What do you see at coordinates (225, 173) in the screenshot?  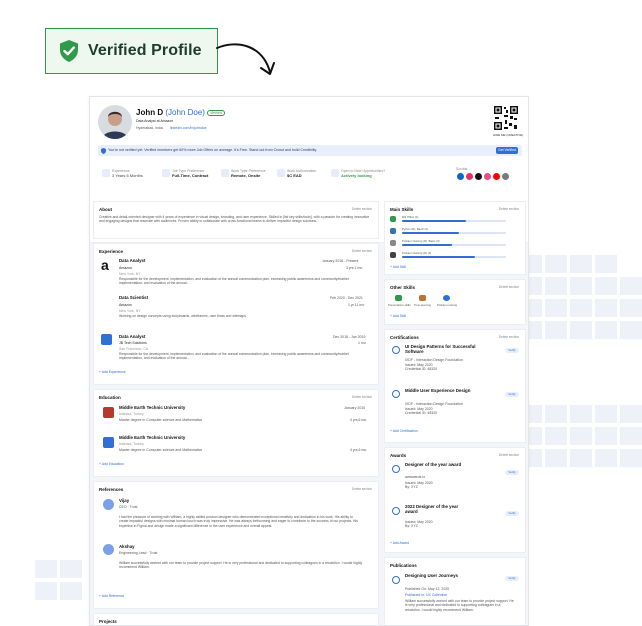 I see `building-icon` at bounding box center [225, 173].